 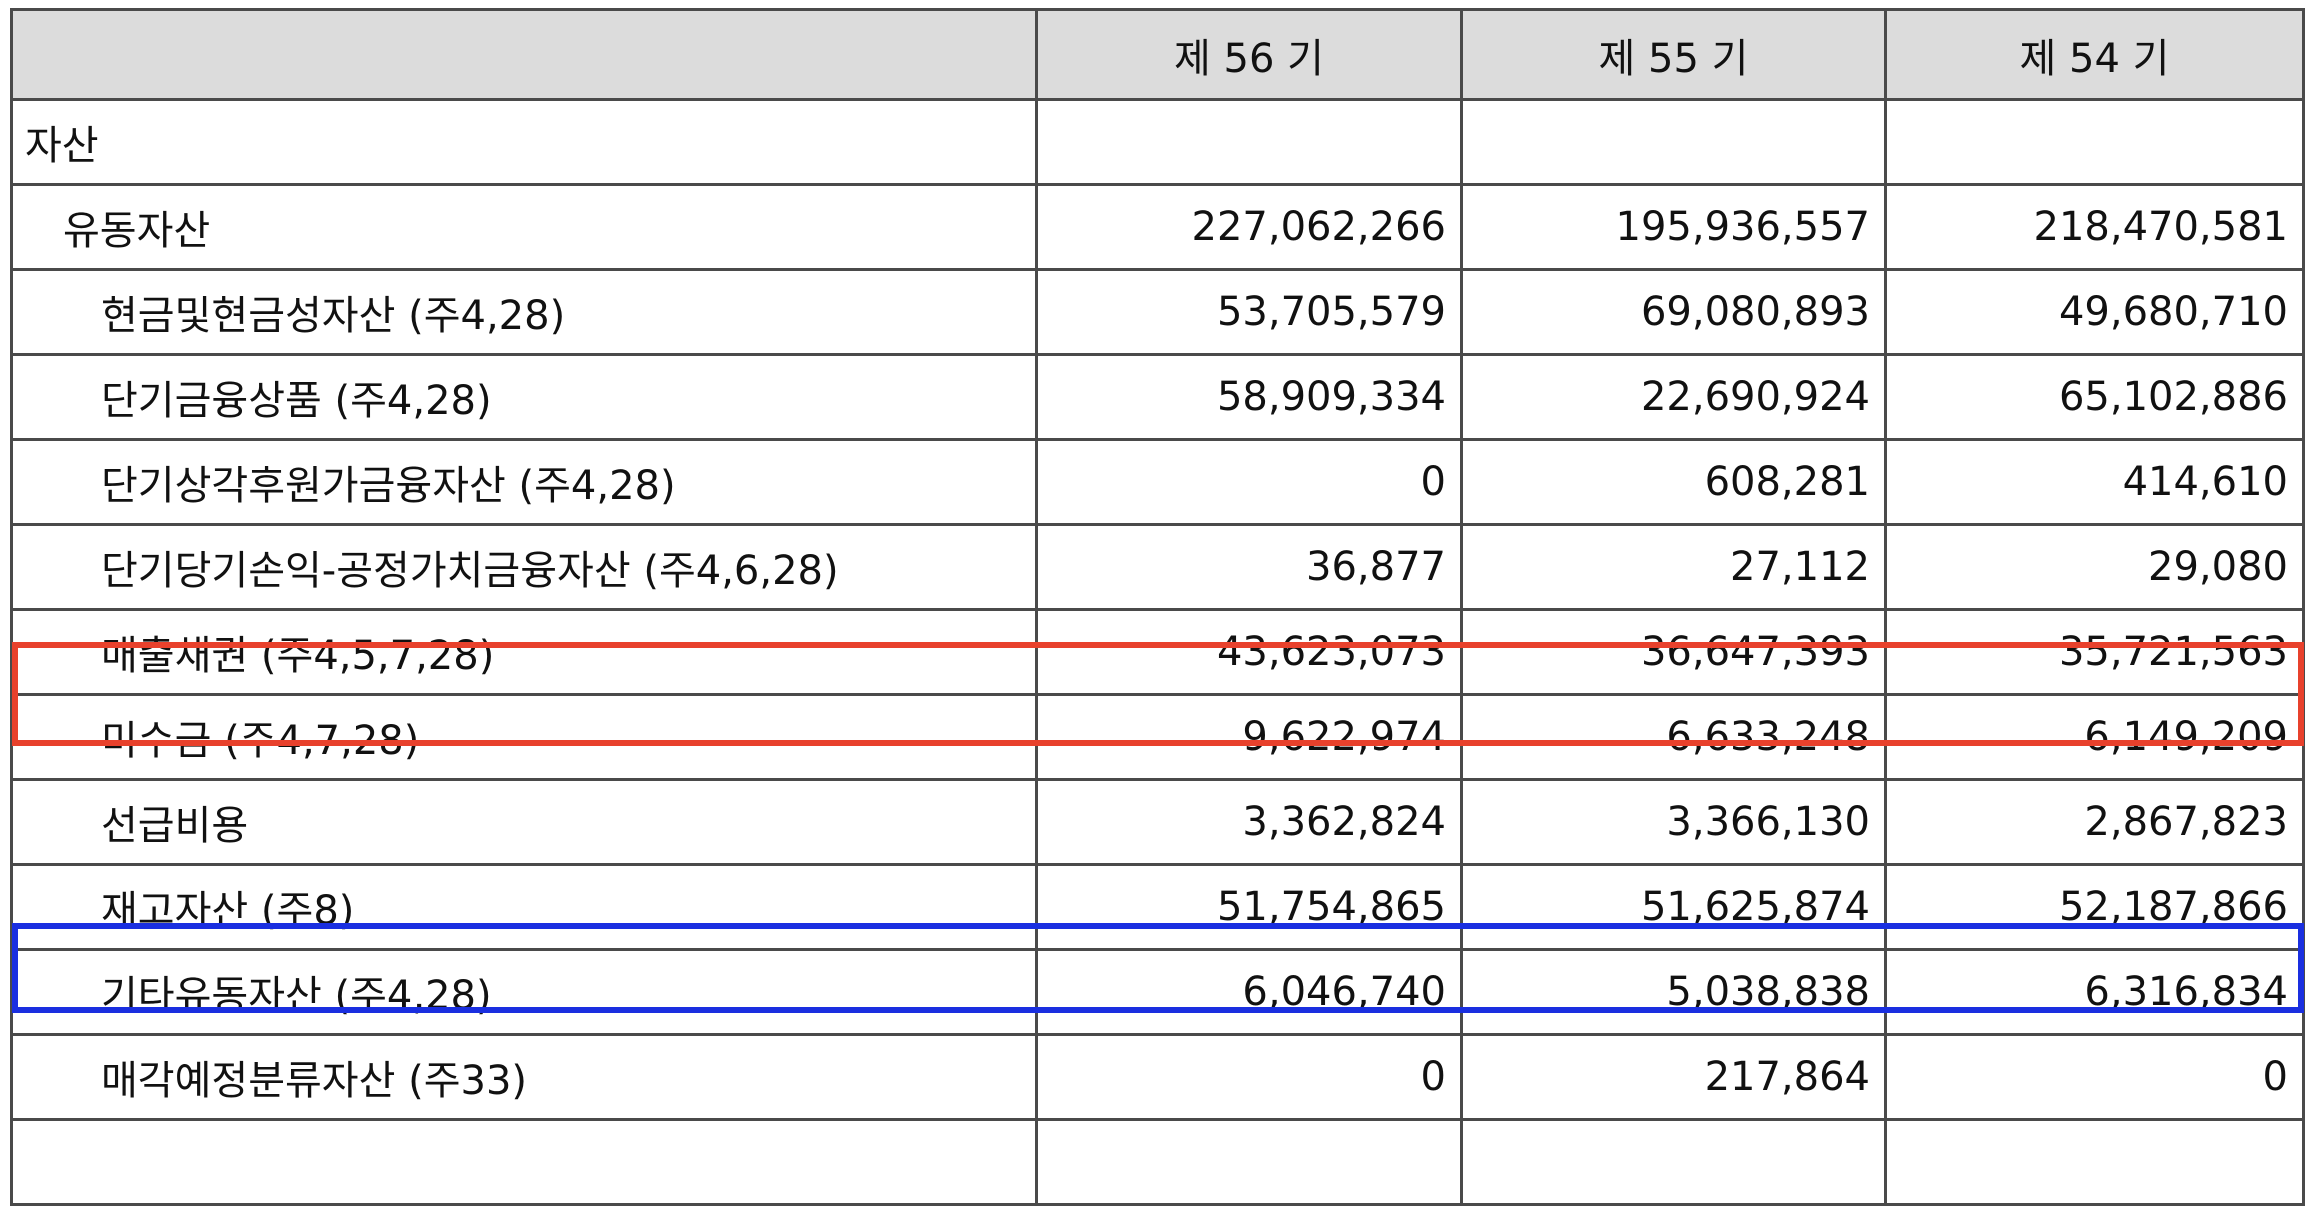 I want to click on row-label: 단기당기손익-공정가치금융자산 (주4,6,28), so click(x=524, y=567).